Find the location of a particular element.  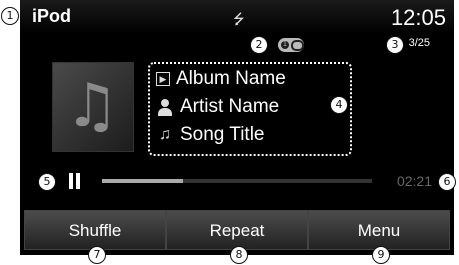

repeat-one-icon: 1 is located at coordinates (291, 45).